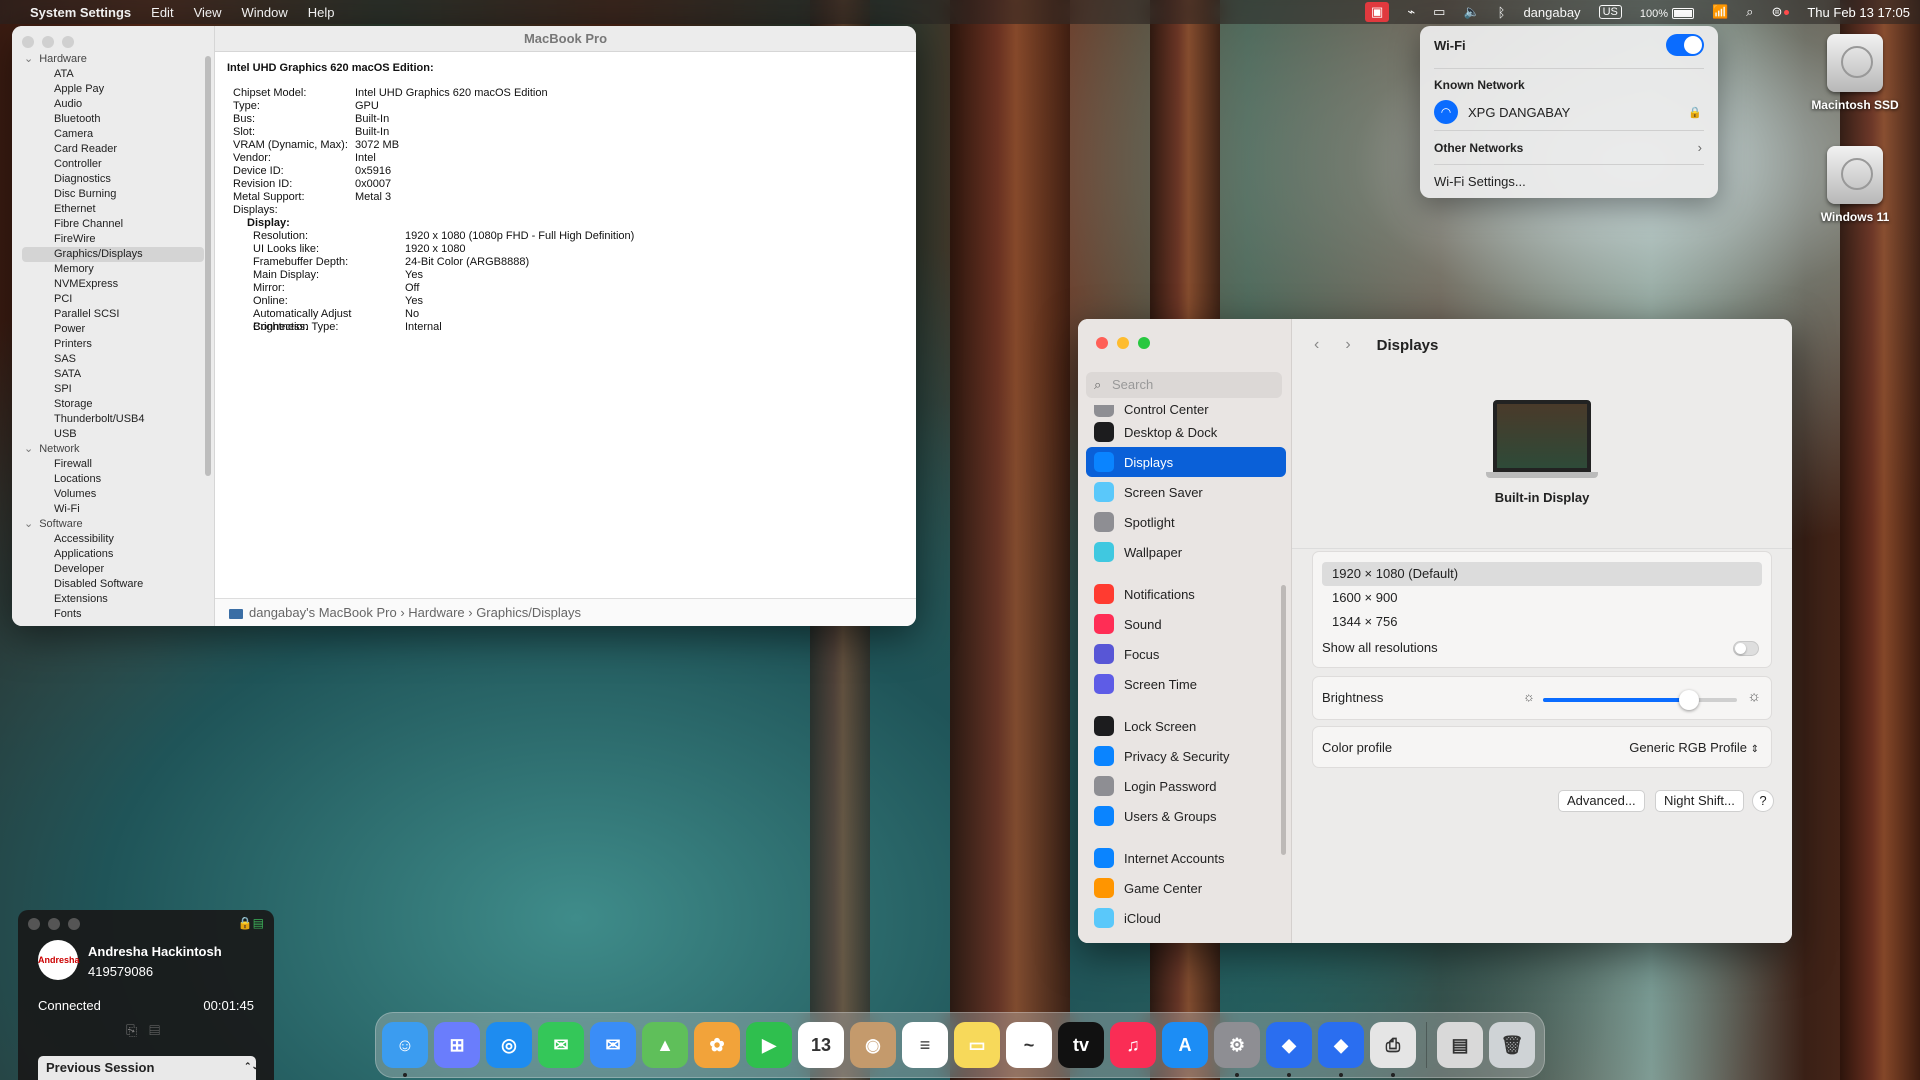  What do you see at coordinates (1502, 112) in the screenshot?
I see `network-item: ◠ XPG DANGABAY` at bounding box center [1502, 112].